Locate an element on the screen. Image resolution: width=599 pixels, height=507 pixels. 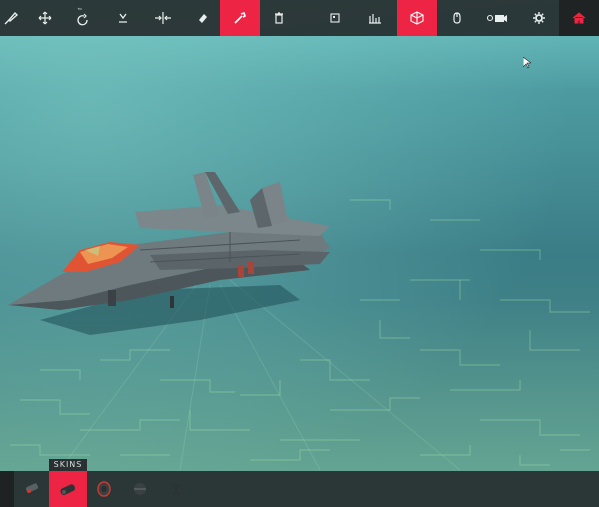
brush-tool-button is located at coordinates (11, 18).